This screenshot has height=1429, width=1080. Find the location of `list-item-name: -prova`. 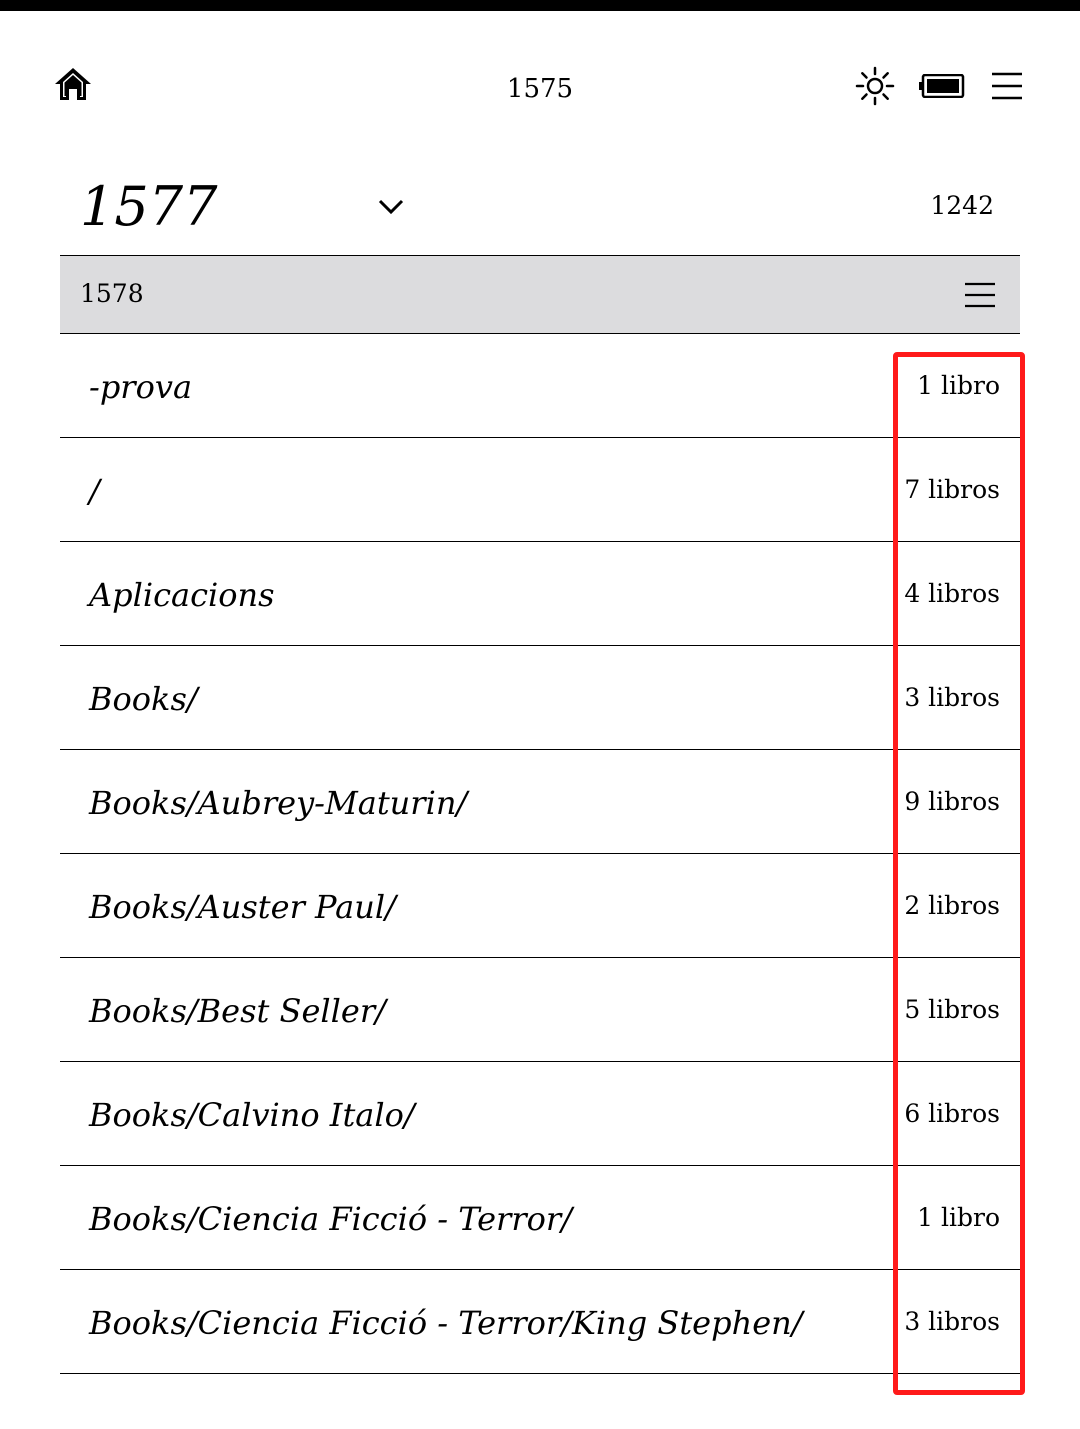

list-item-name: -prova is located at coordinates (141, 387).